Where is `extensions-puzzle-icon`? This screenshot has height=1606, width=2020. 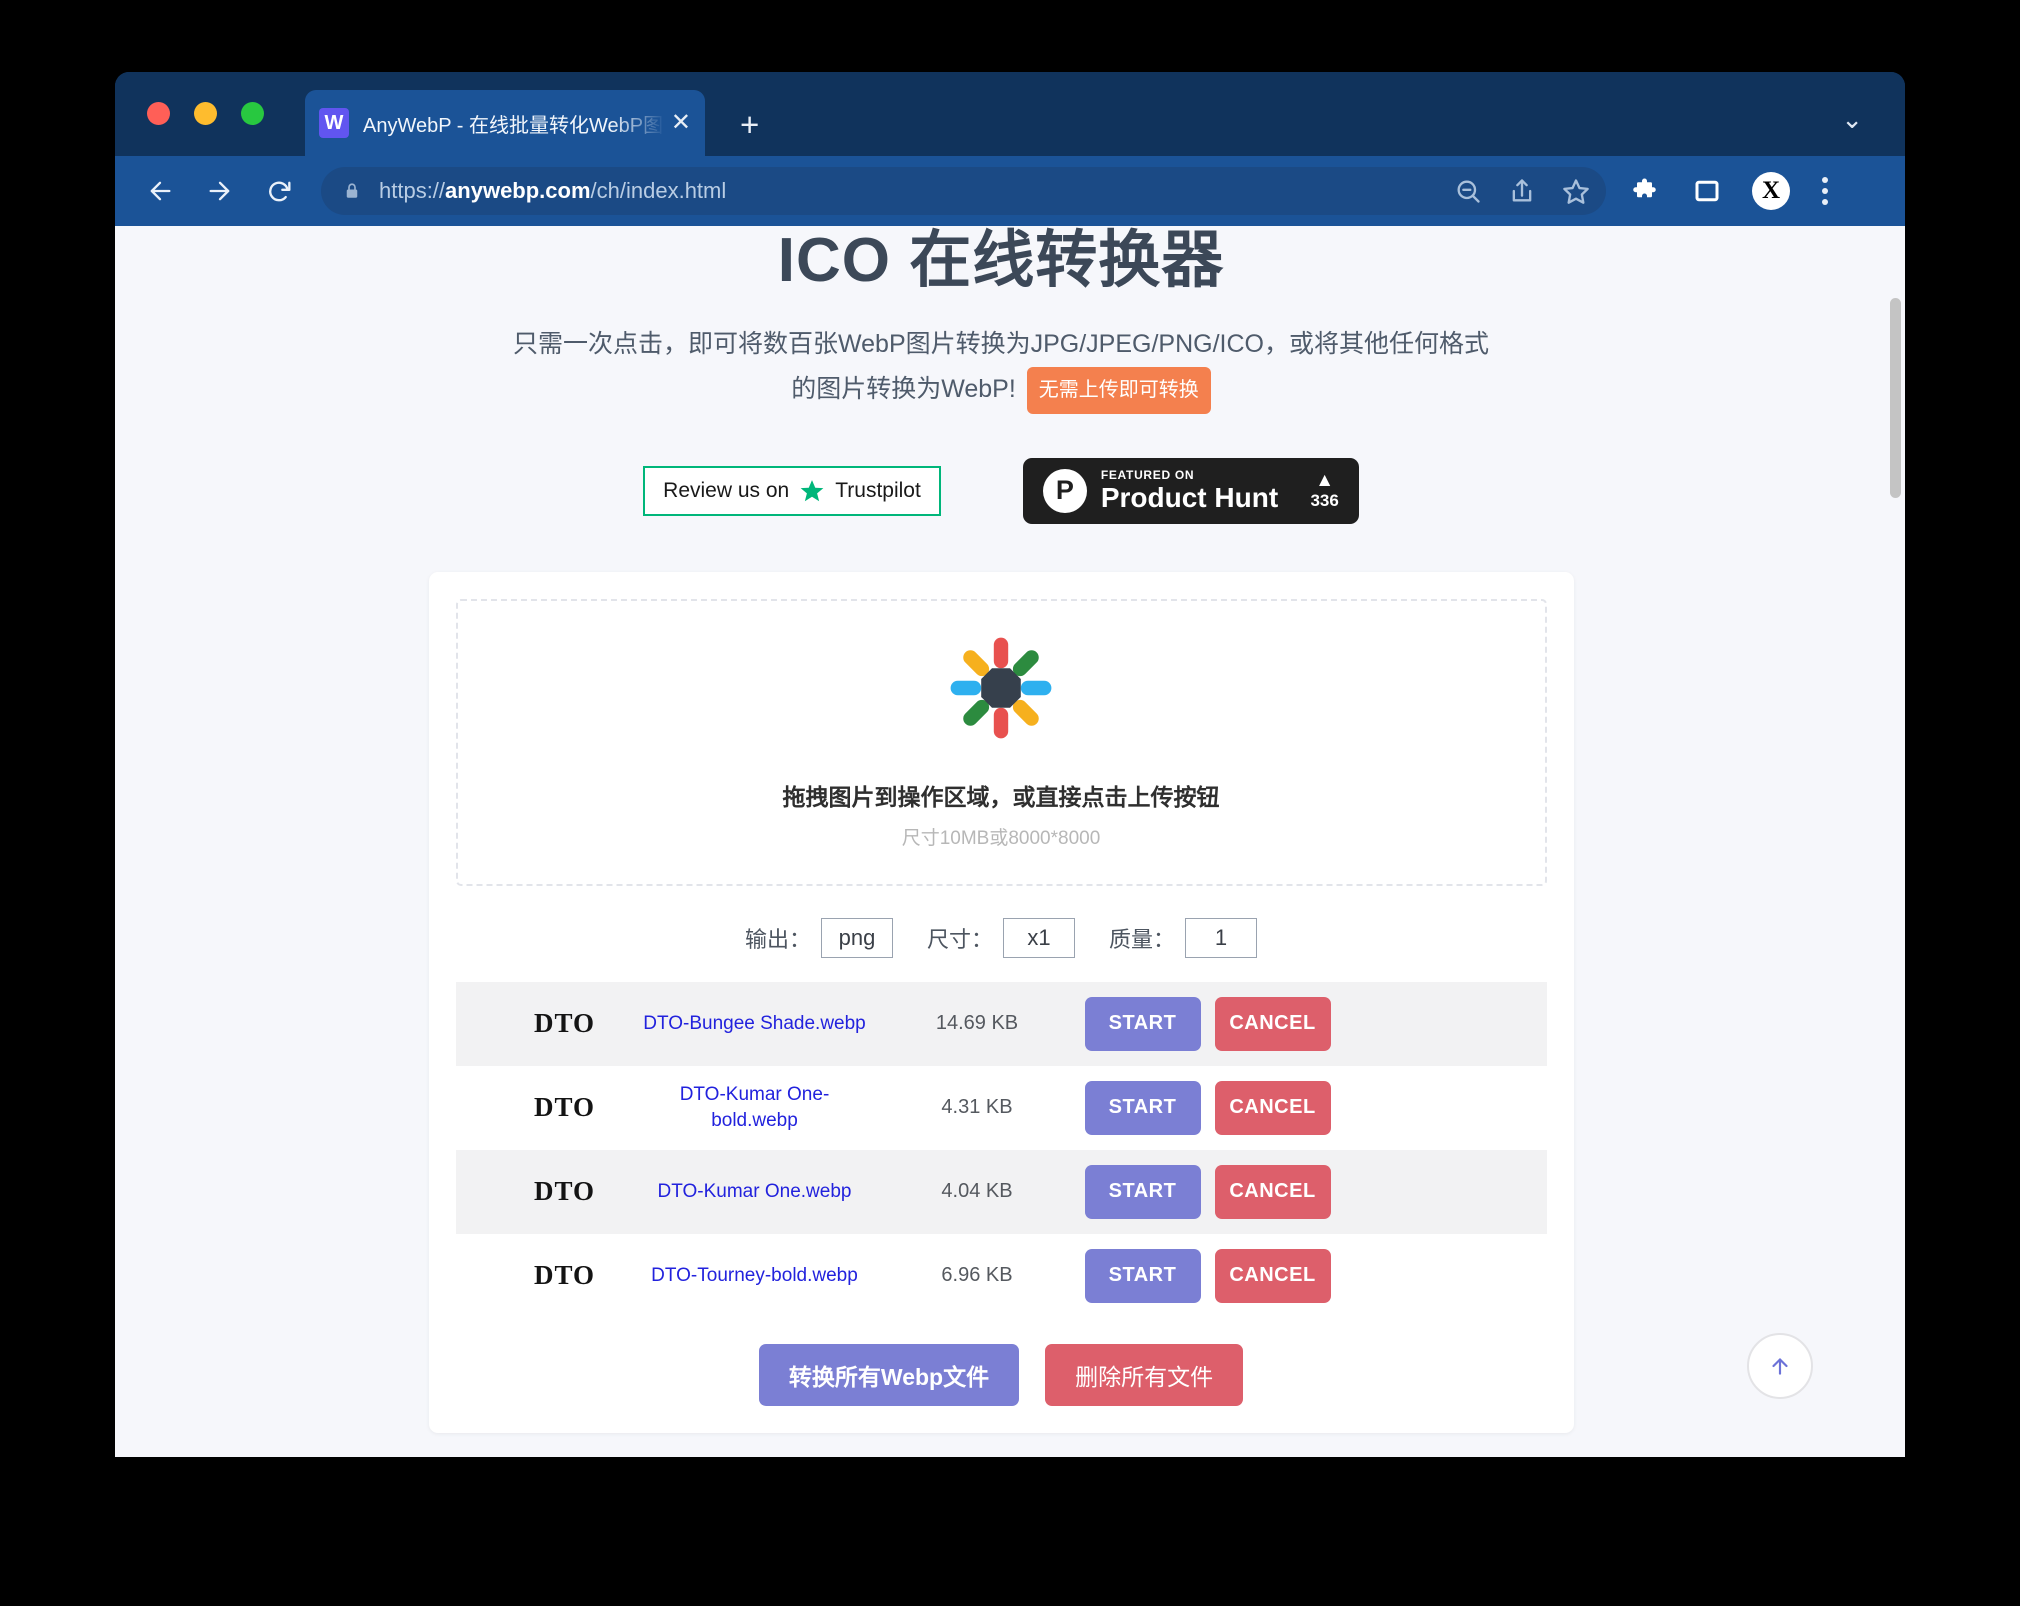 extensions-puzzle-icon is located at coordinates (1647, 191).